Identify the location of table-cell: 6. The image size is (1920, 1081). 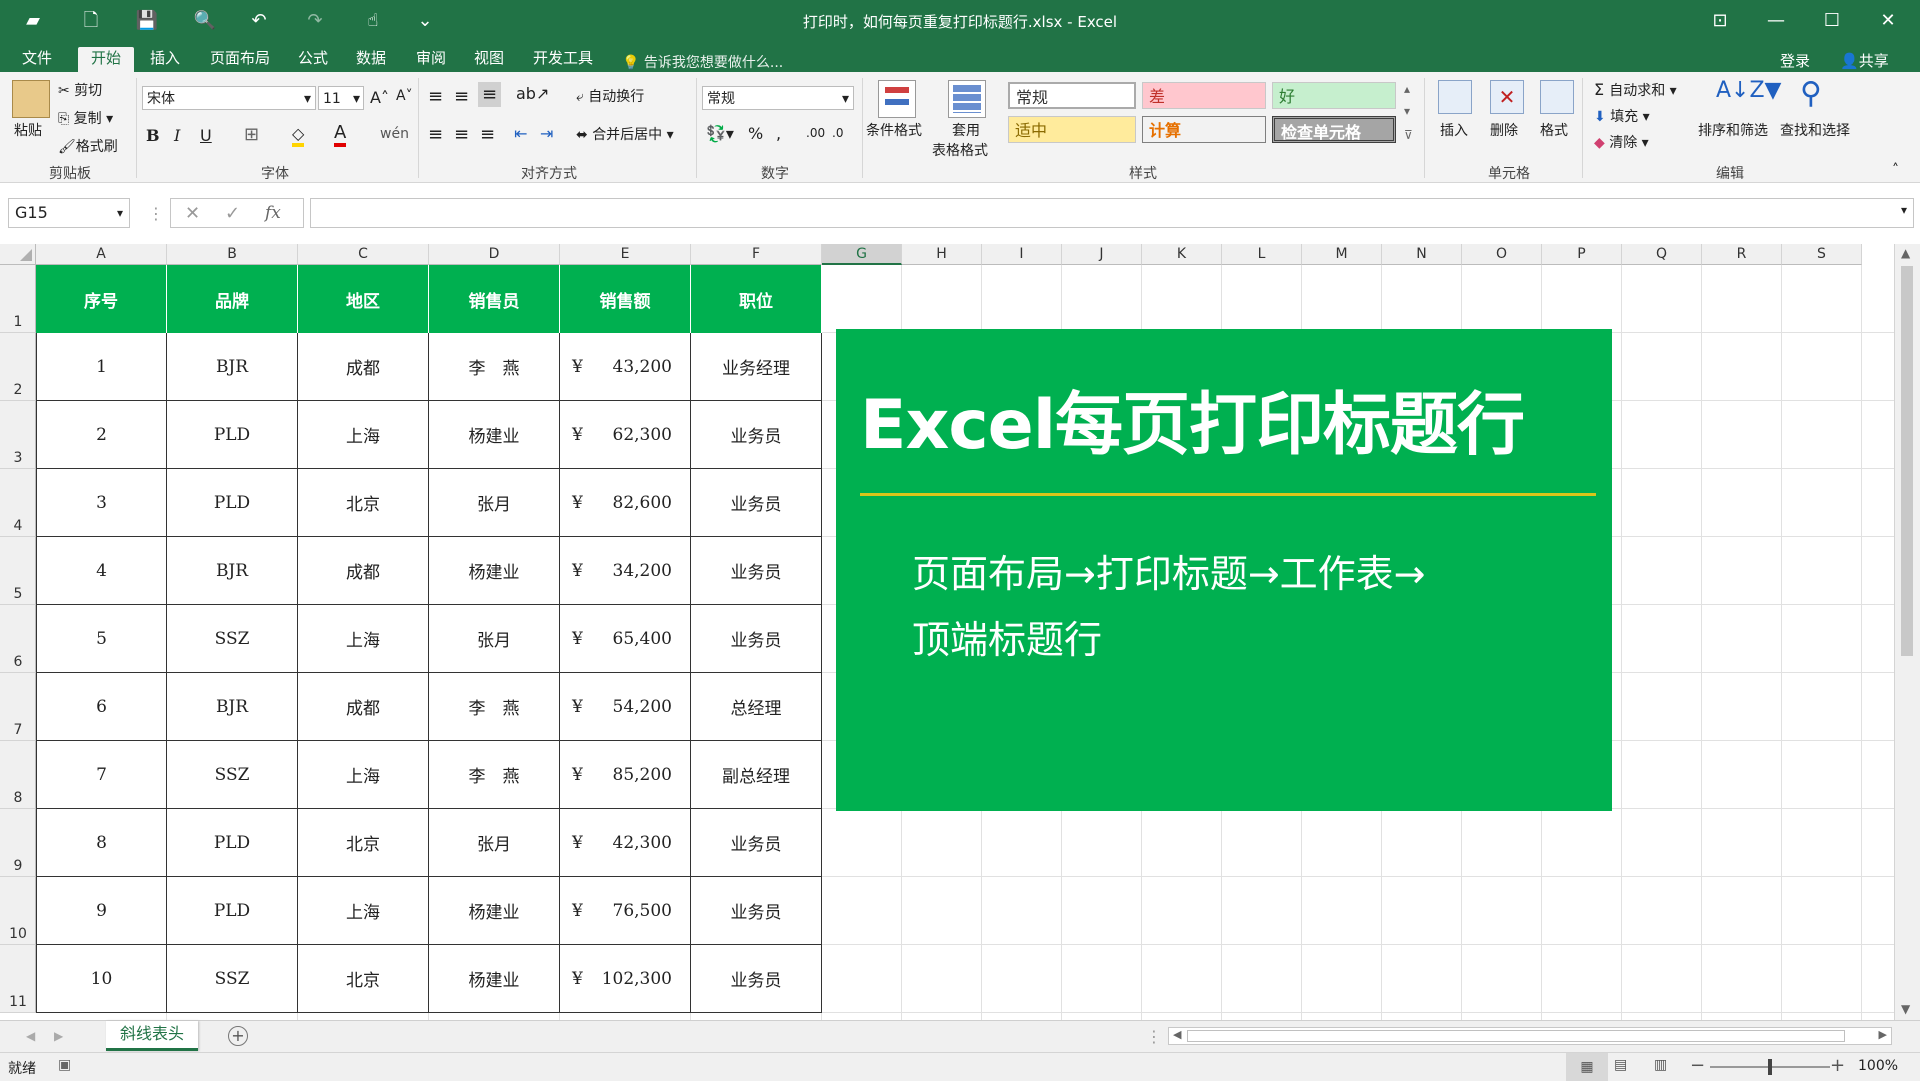
(101, 707).